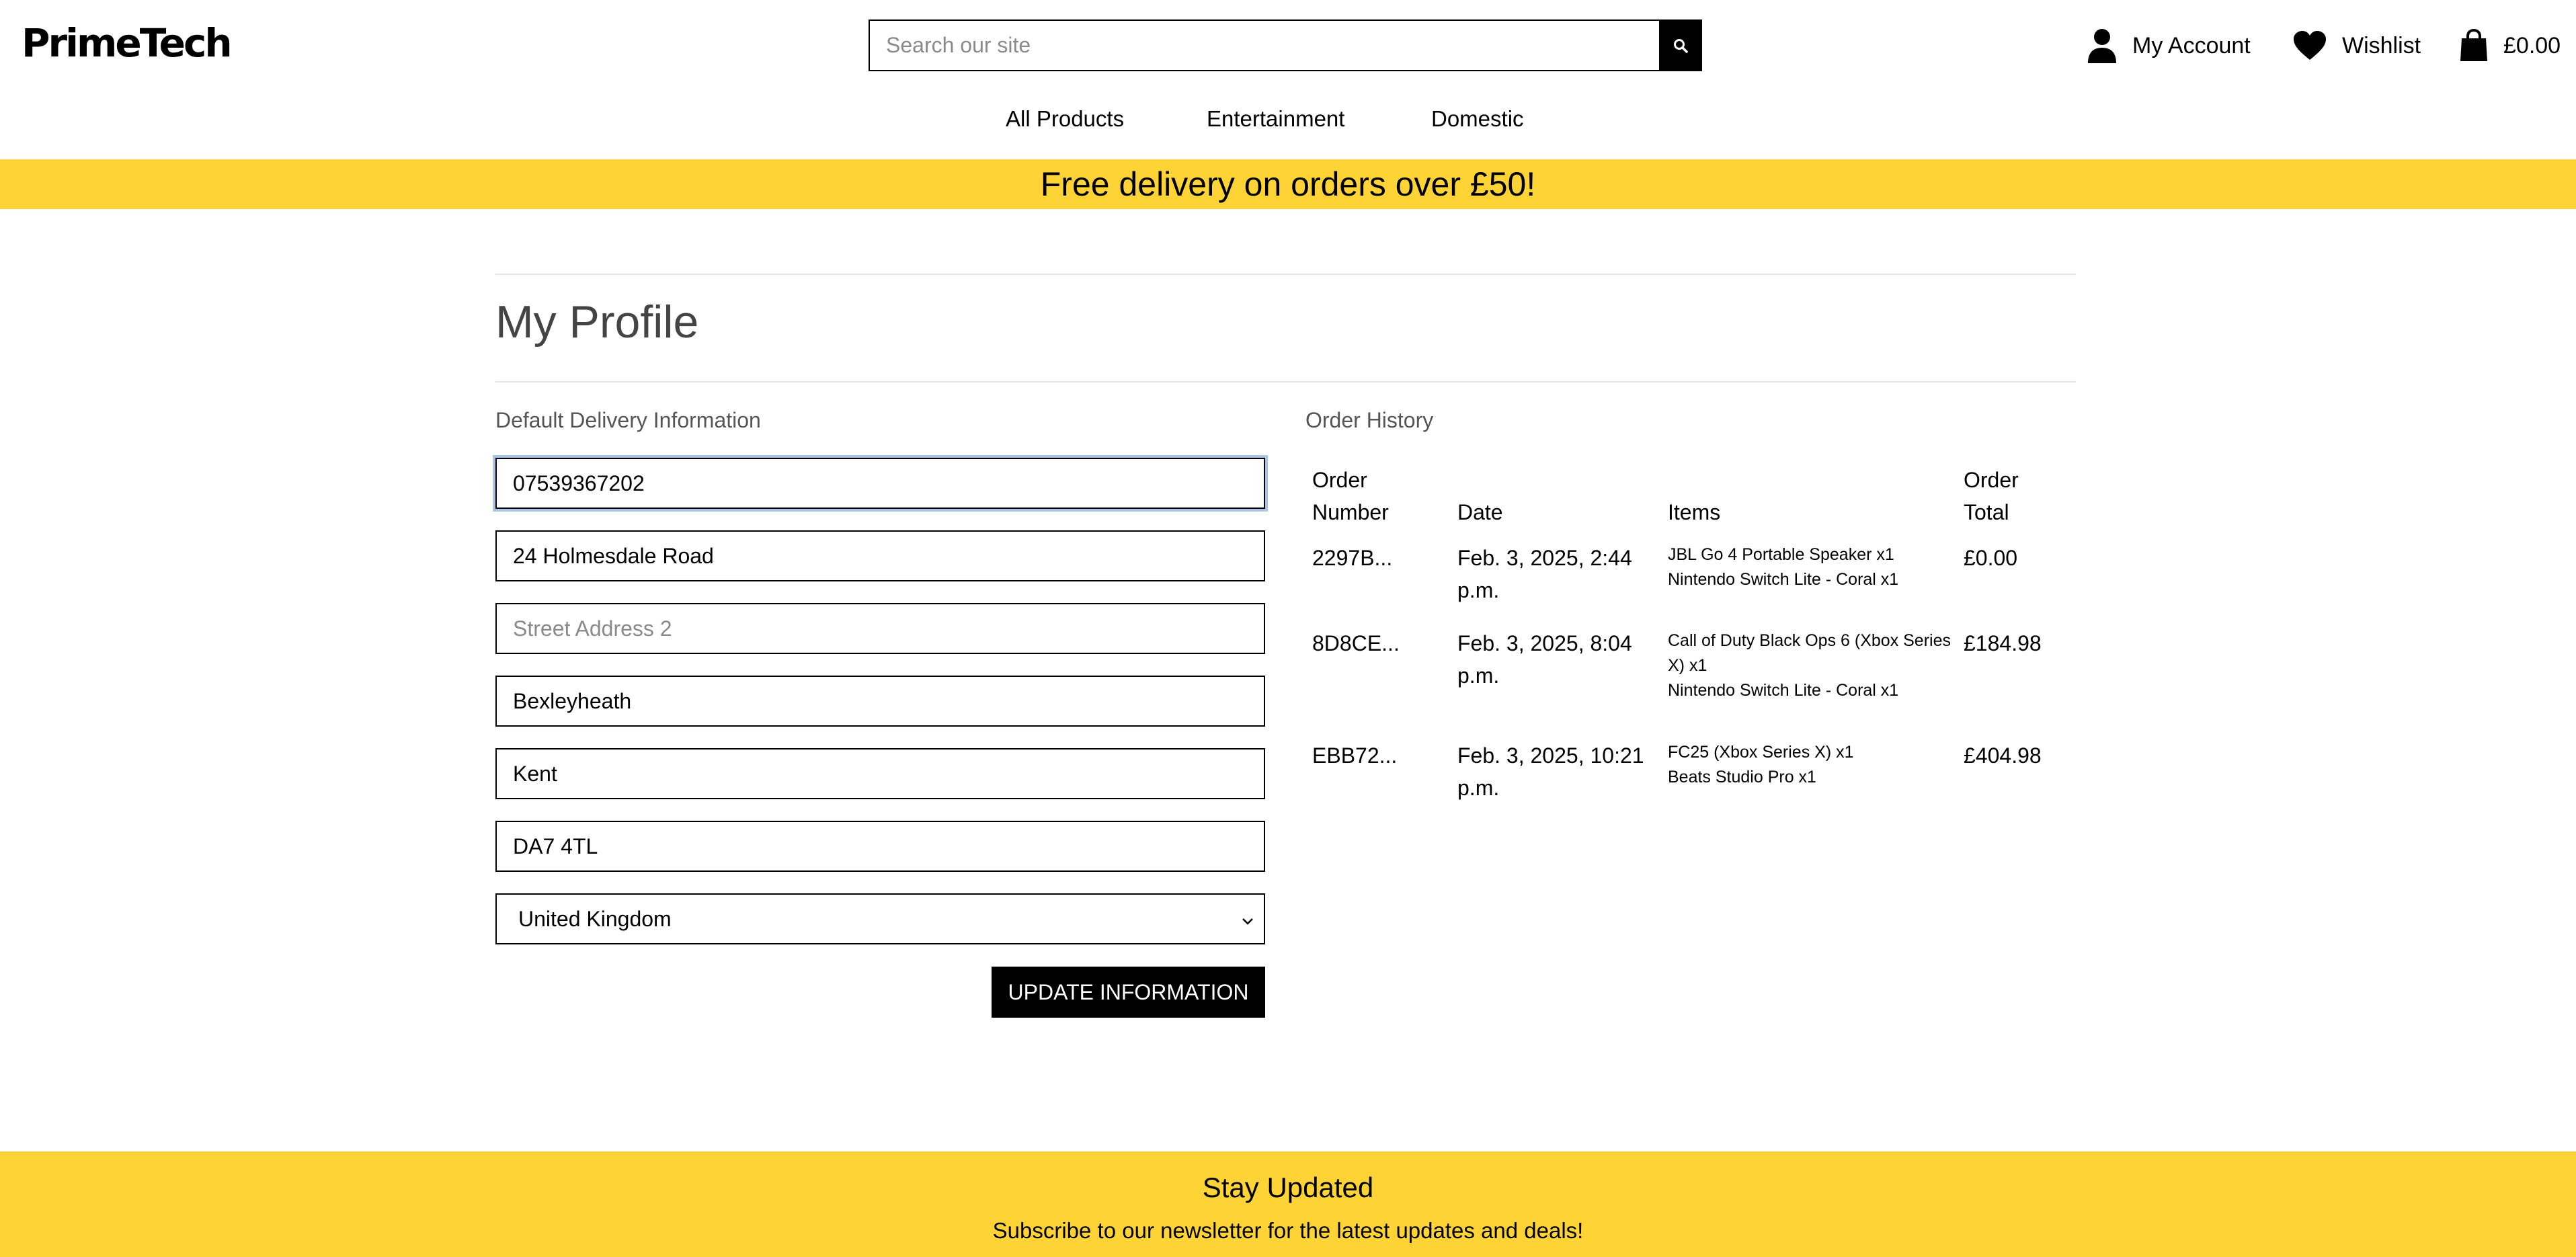 This screenshot has width=2576, height=1257. What do you see at coordinates (1480, 512) in the screenshot?
I see `col-header-date: Date` at bounding box center [1480, 512].